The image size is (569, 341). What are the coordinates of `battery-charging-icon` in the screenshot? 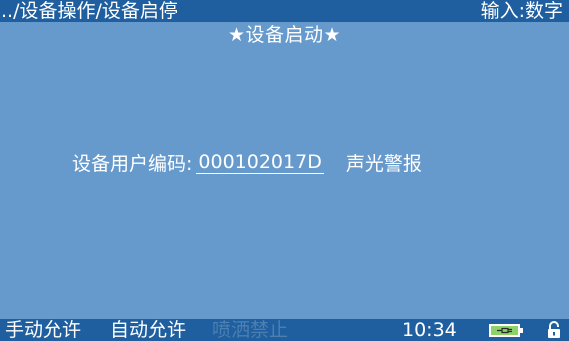 It's located at (506, 330).